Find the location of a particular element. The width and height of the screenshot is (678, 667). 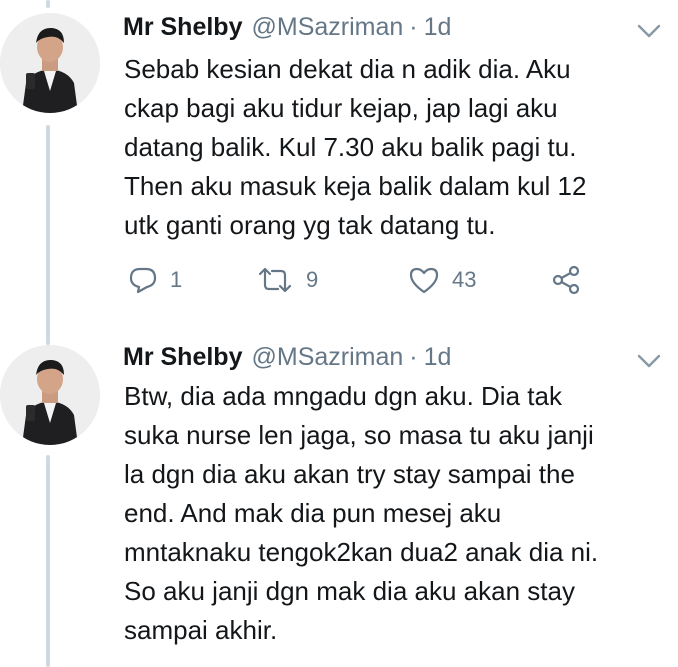

reply-button: 1 is located at coordinates (155, 280).